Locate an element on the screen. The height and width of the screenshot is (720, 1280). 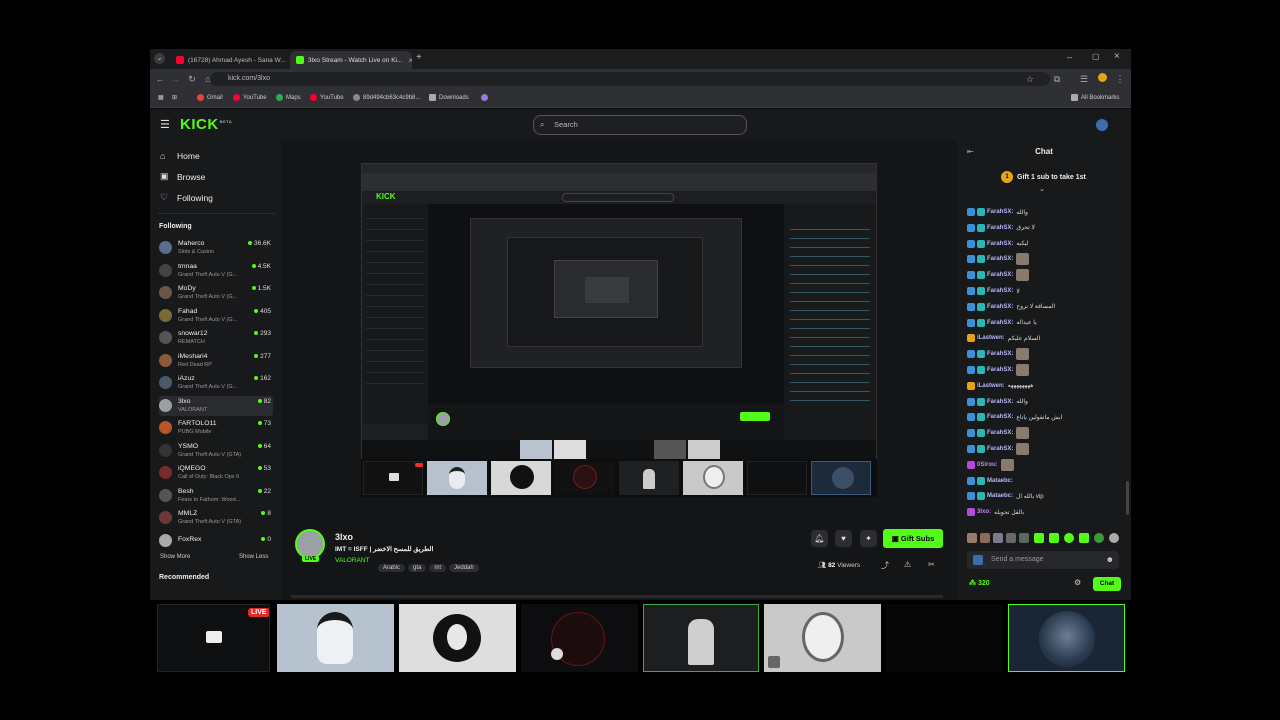
chat-username: 3lxo: is located at coordinates (984, 512).